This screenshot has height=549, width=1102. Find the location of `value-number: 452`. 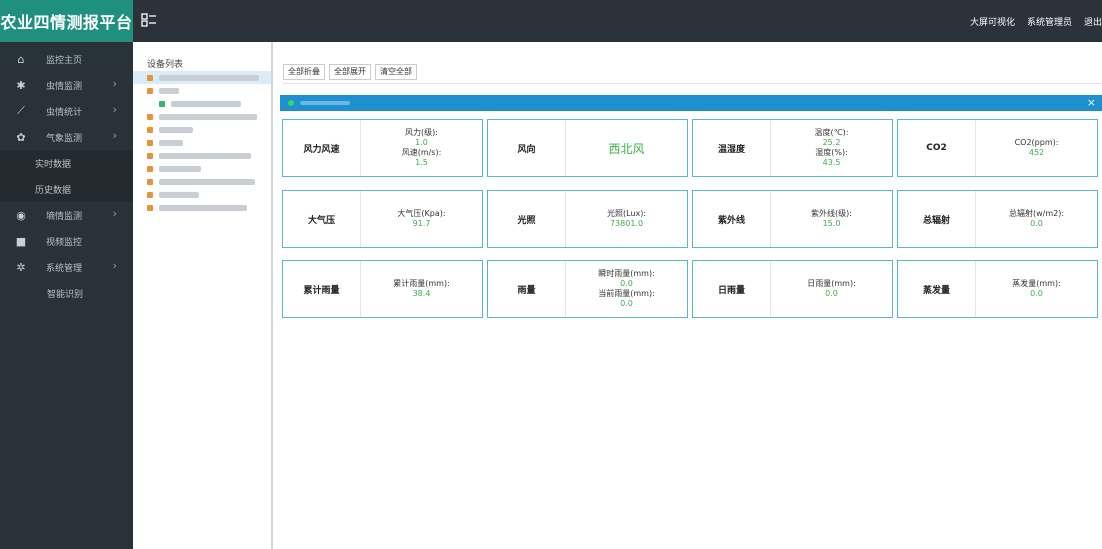

value-number: 452 is located at coordinates (1036, 152).